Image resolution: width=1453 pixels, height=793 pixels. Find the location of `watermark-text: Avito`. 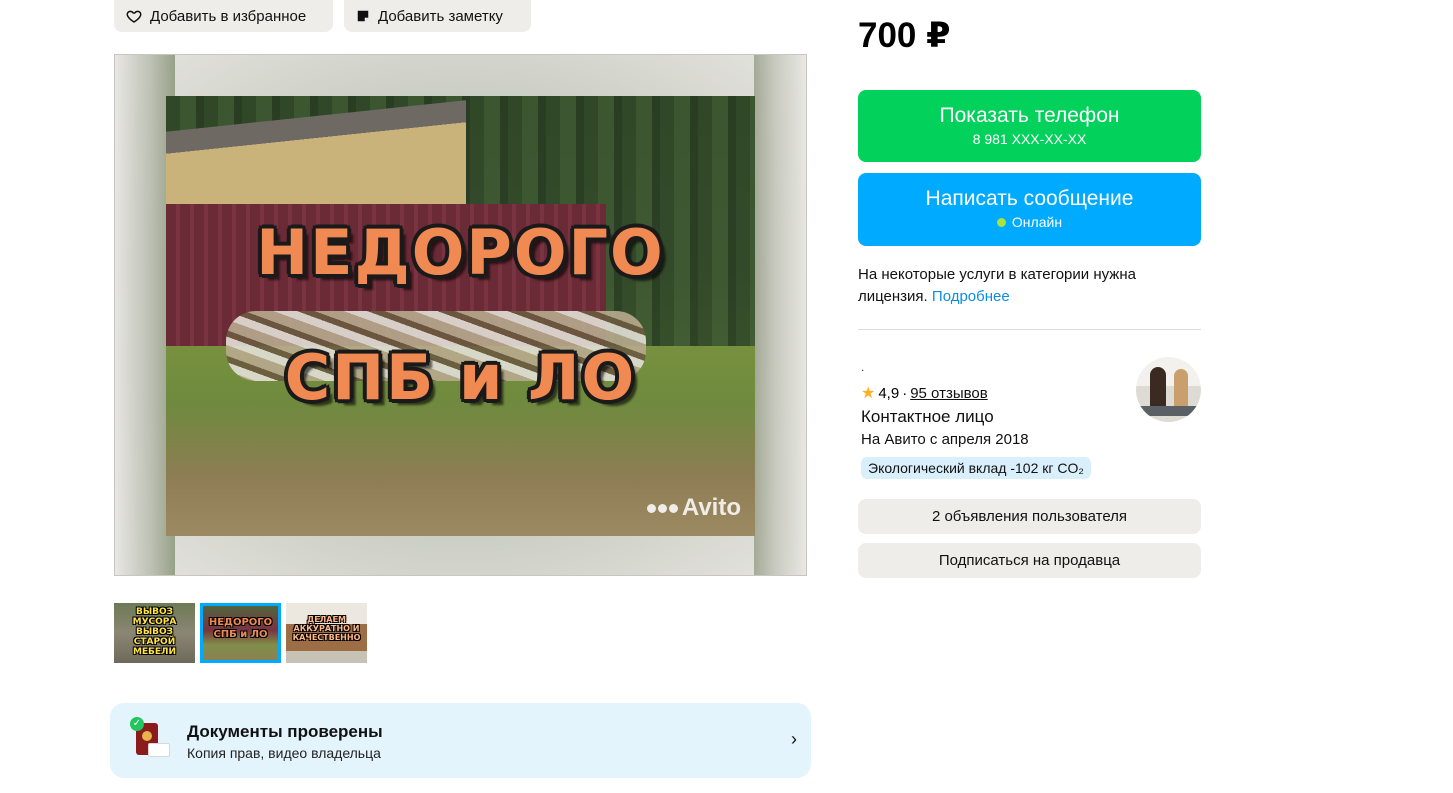

watermark-text: Avito is located at coordinates (711, 507).